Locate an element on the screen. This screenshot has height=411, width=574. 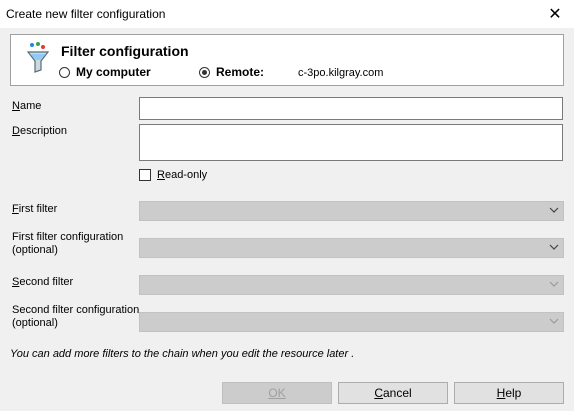
description-label-mnemonic: D is located at coordinates (16, 131).